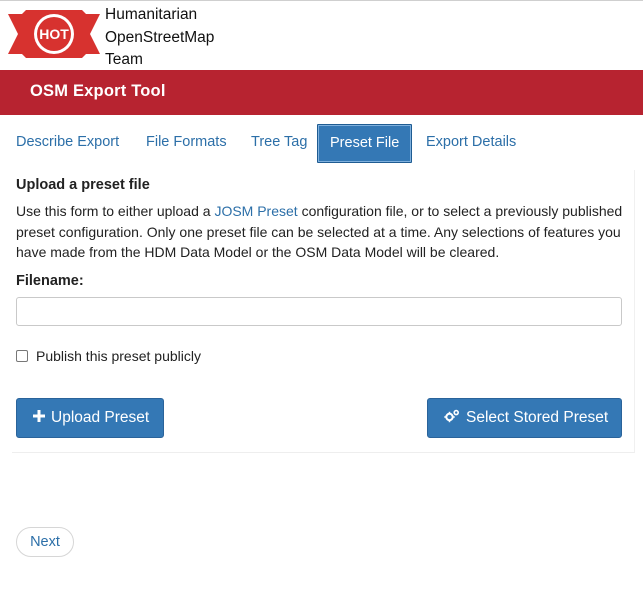 This screenshot has width=643, height=595. Describe the element at coordinates (321, 92) in the screenshot. I see `app-title-bar: OSM Export Tool` at that location.